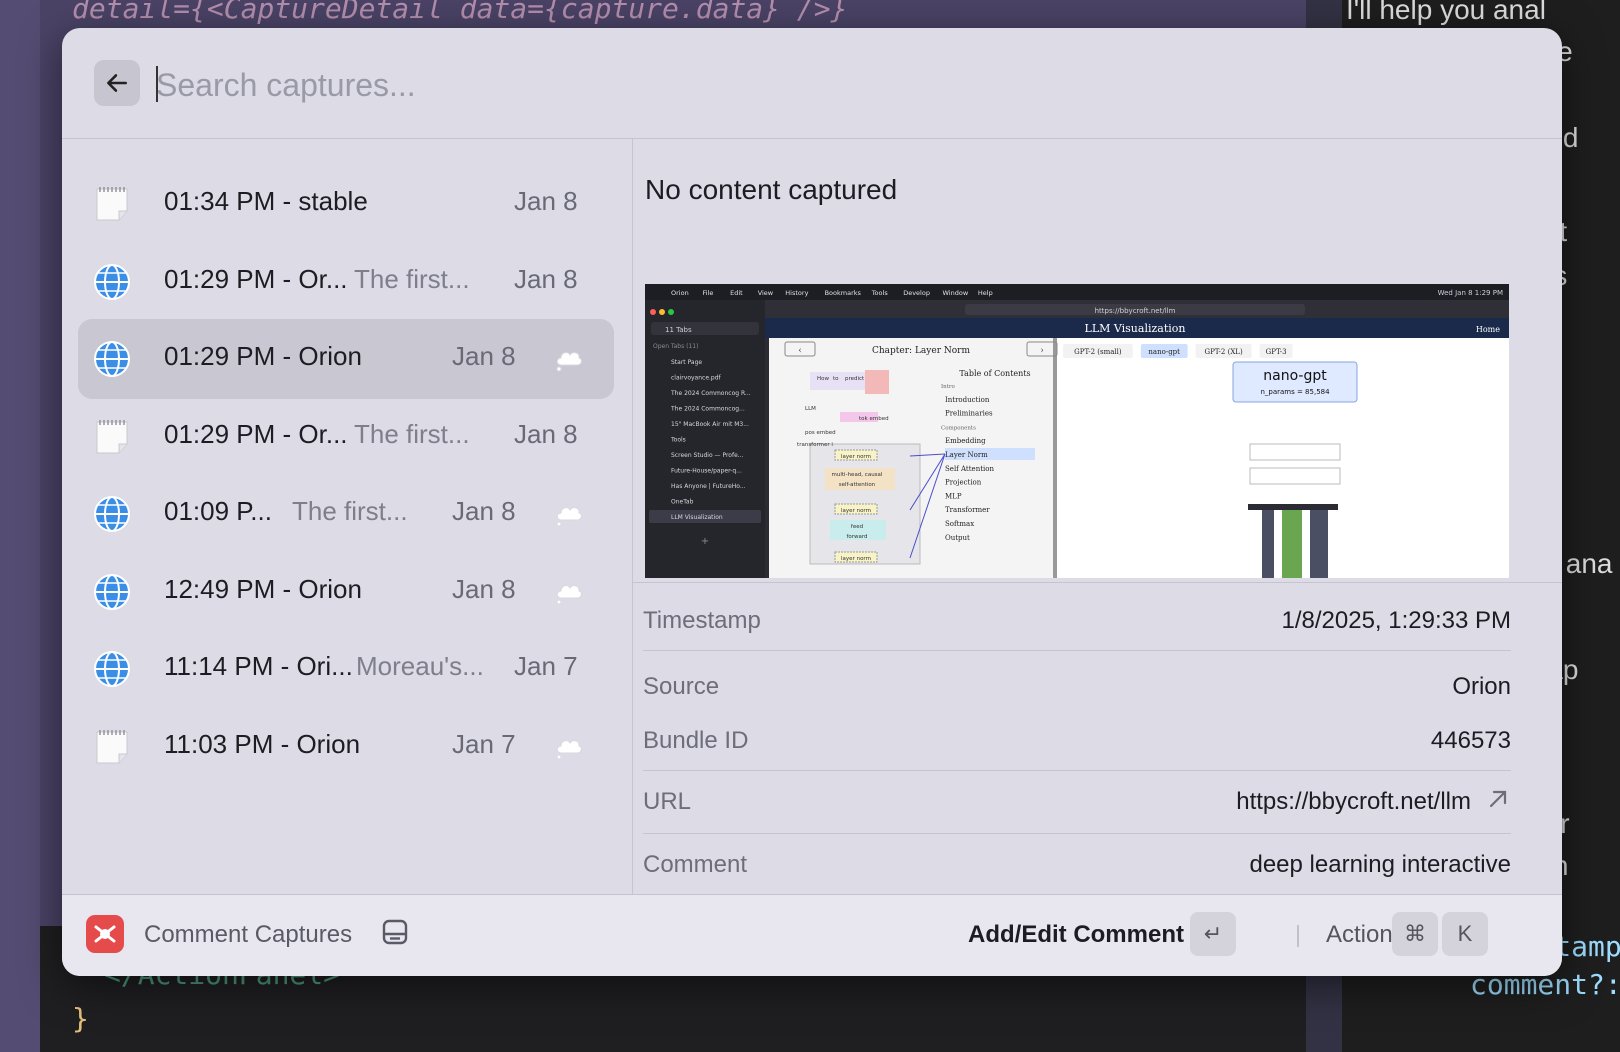 The width and height of the screenshot is (1620, 1052). I want to click on tray-icon, so click(395, 932).